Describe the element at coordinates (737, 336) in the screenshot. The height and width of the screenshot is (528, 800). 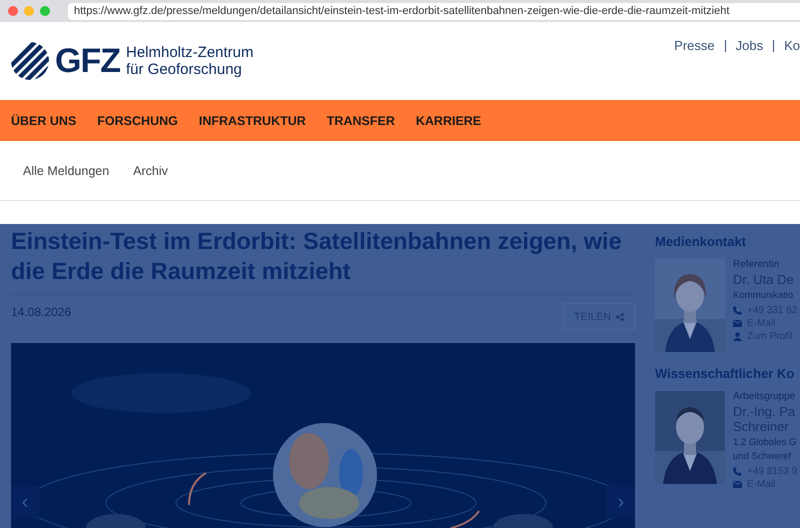
I see `person-icon` at that location.